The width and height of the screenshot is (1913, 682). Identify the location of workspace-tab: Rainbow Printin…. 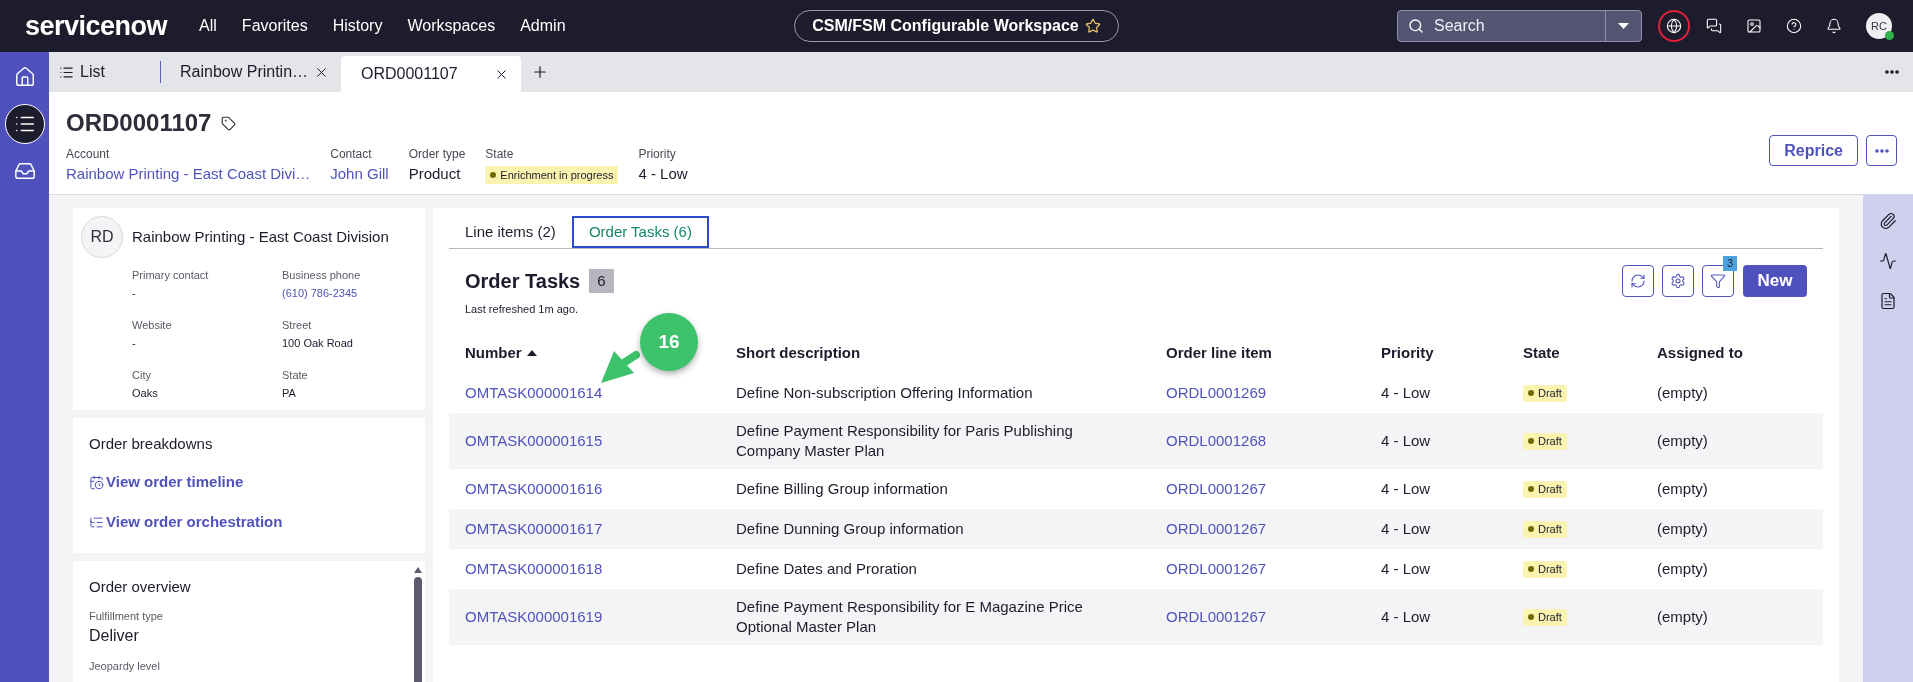
(251, 72).